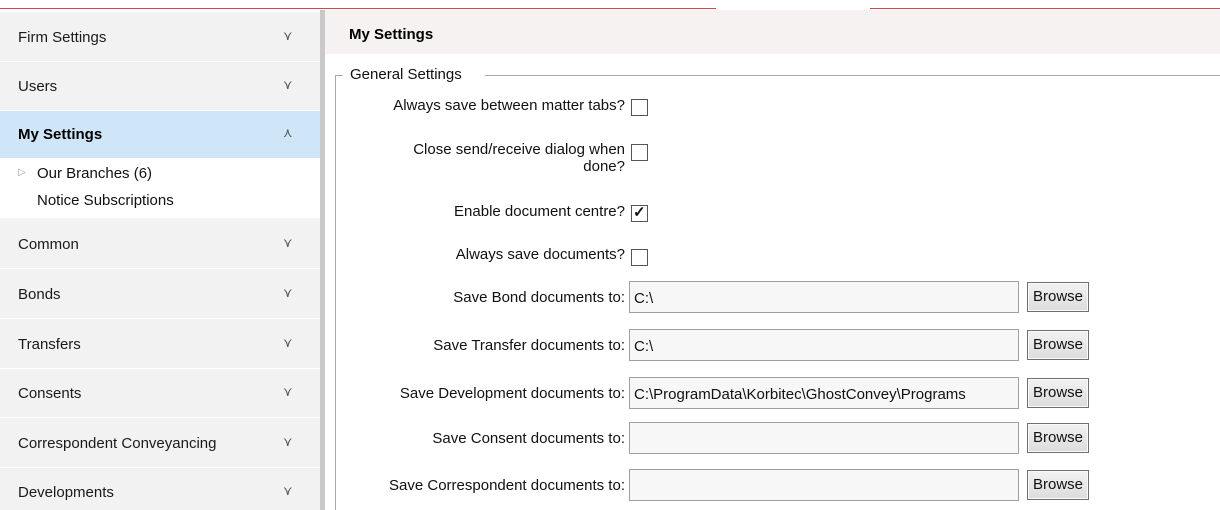  I want to click on sidebar-section-bonds: Bonds ⋎, so click(160, 295).